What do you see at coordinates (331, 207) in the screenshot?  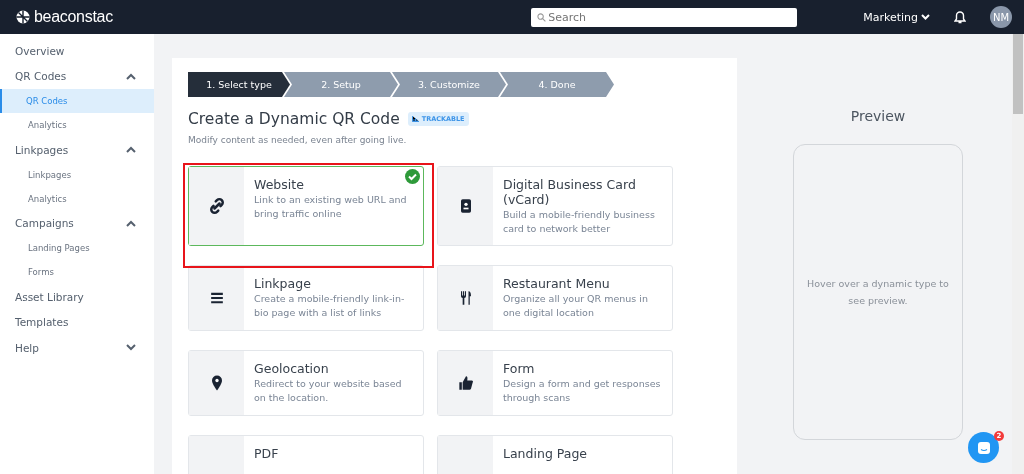 I see `card-description: Link to an existing web URL and bring traffic online` at bounding box center [331, 207].